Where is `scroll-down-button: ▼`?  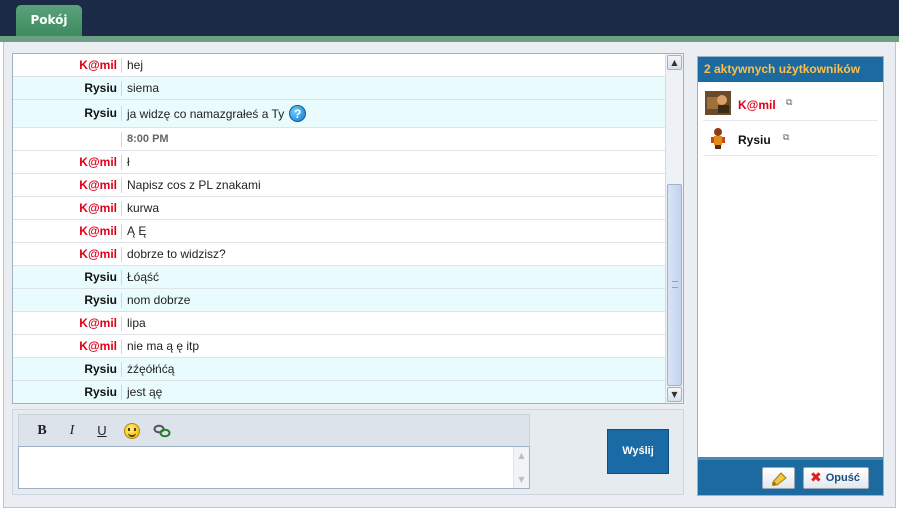 scroll-down-button: ▼ is located at coordinates (674, 394).